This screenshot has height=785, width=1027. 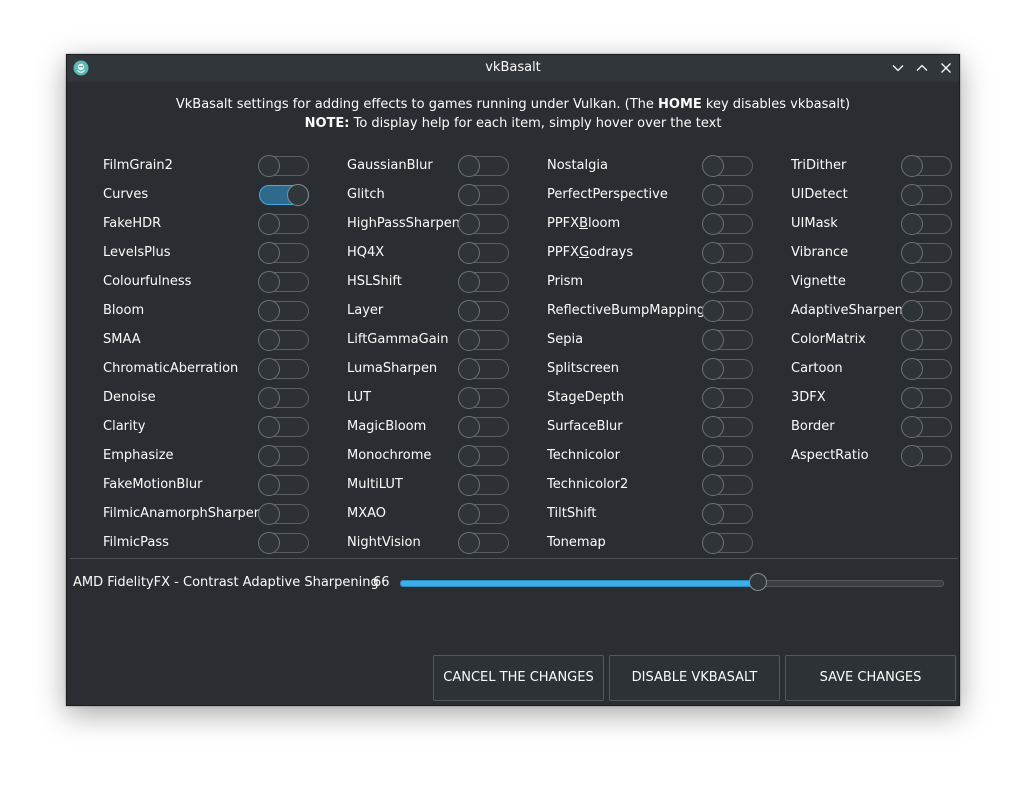 I want to click on disable-vkbasalt-button: DISABLE VKBASALT, so click(x=694, y=678).